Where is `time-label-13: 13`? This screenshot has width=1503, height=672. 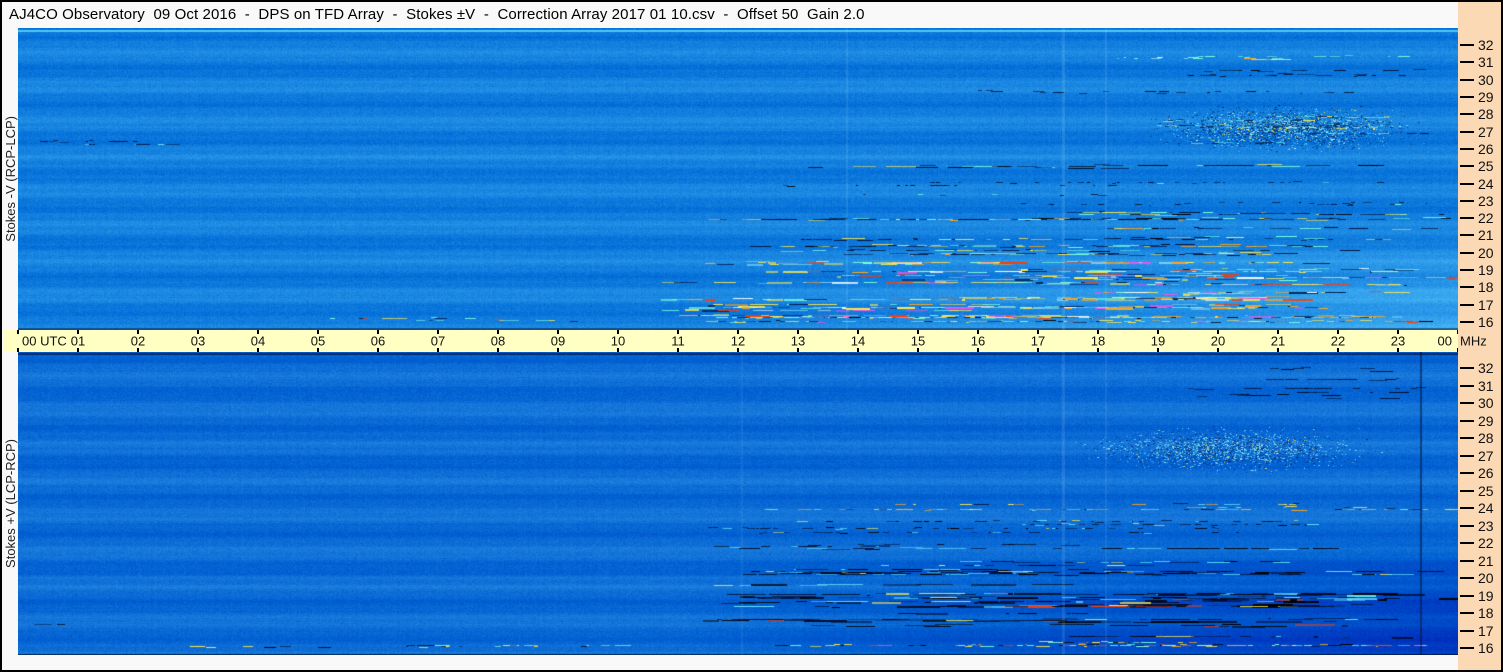 time-label-13: 13 is located at coordinates (798, 341).